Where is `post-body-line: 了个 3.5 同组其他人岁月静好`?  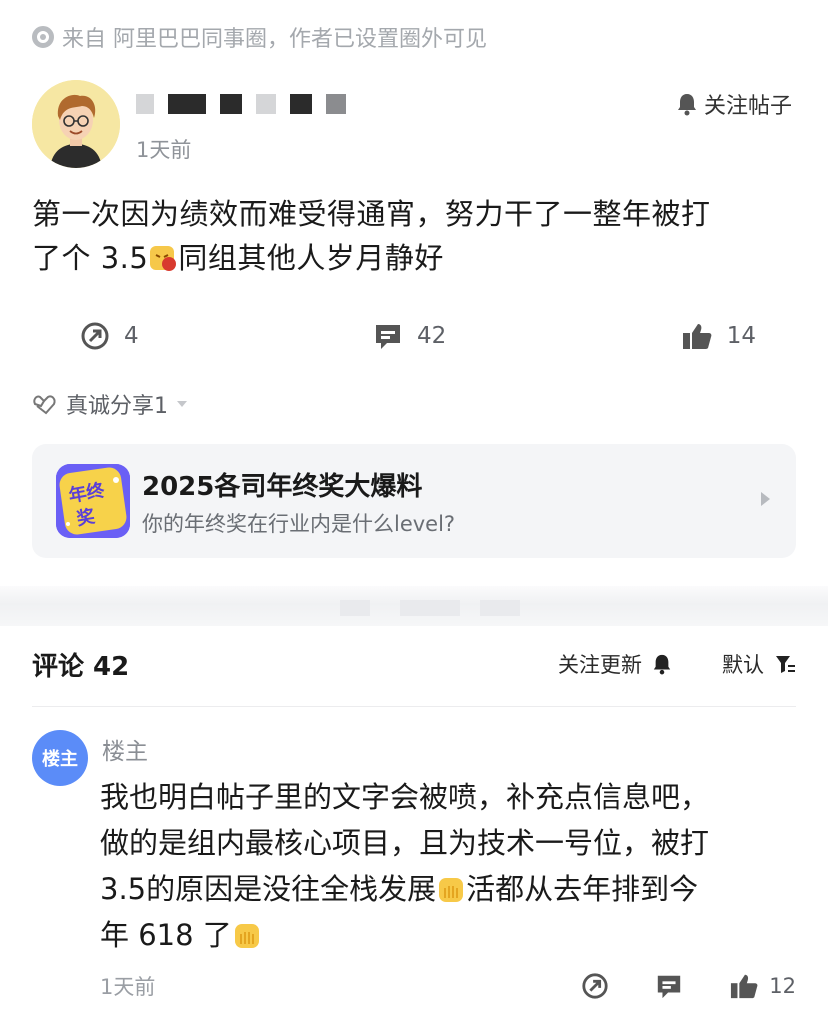 post-body-line: 了个 3.5 同组其他人岁月静好 is located at coordinates (417, 258).